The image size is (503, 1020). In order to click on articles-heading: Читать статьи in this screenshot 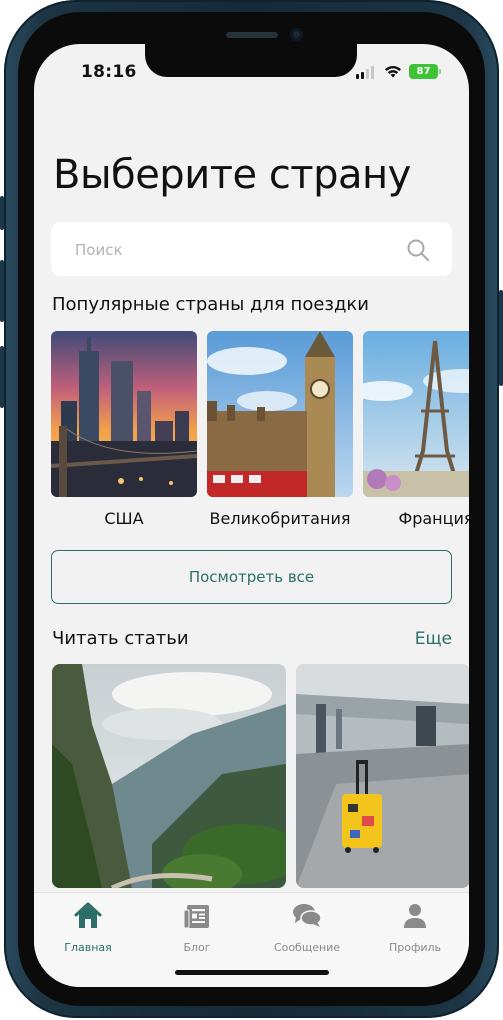, I will do `click(120, 638)`.